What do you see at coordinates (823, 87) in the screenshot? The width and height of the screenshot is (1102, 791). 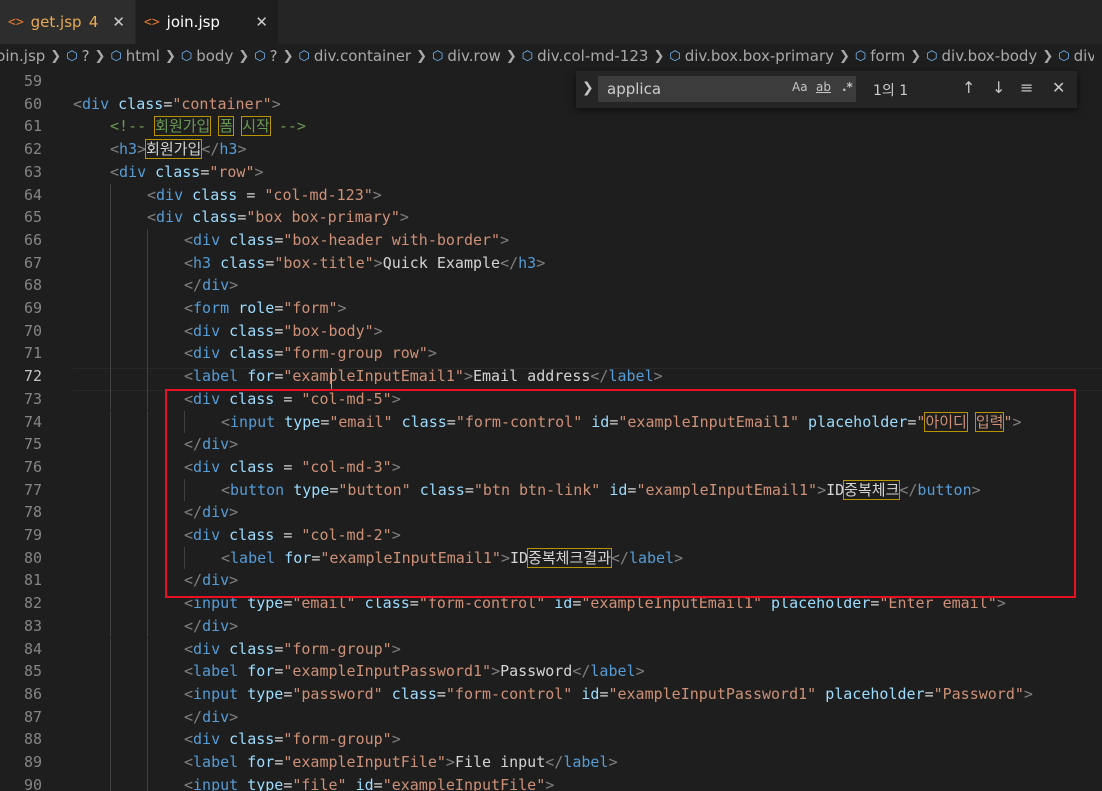 I see `whole-word-toggle: ab` at bounding box center [823, 87].